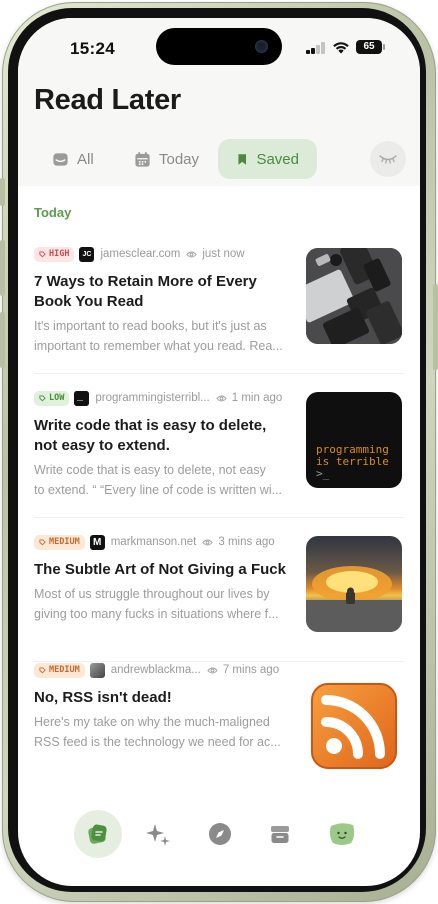 This screenshot has width=438, height=904. I want to click on archive-icon, so click(280, 834).